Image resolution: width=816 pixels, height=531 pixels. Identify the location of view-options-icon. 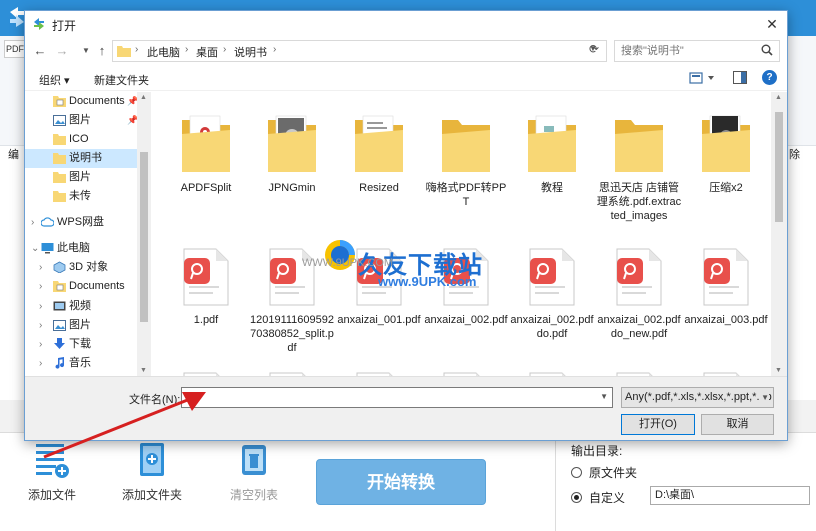
(702, 78).